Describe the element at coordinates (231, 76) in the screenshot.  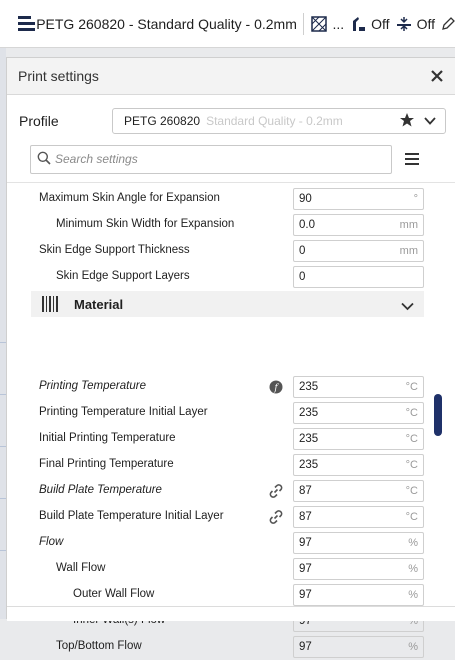
I see `panel-header: Print settings` at that location.